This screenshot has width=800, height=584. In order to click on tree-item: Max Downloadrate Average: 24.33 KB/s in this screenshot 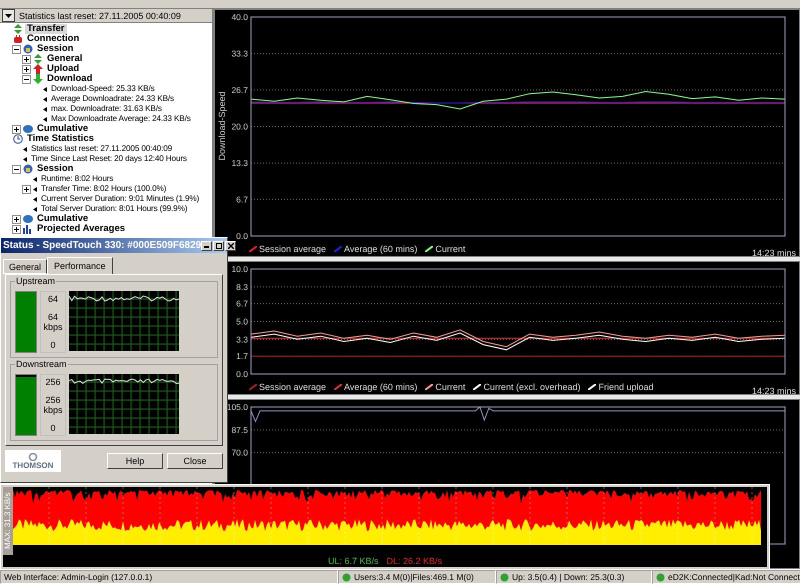, I will do `click(121, 119)`.